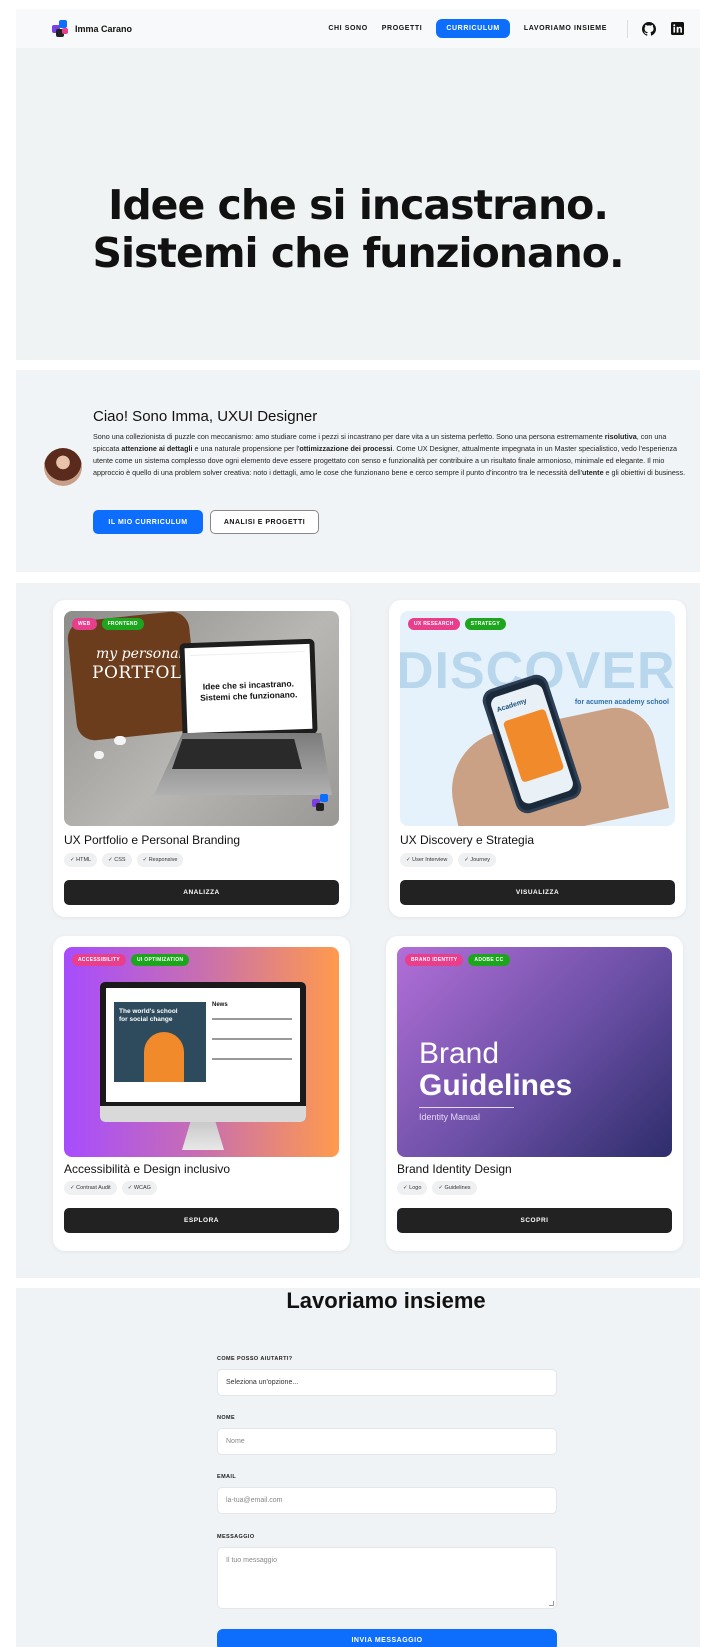  I want to click on brand: Imma Carano, so click(92, 28).